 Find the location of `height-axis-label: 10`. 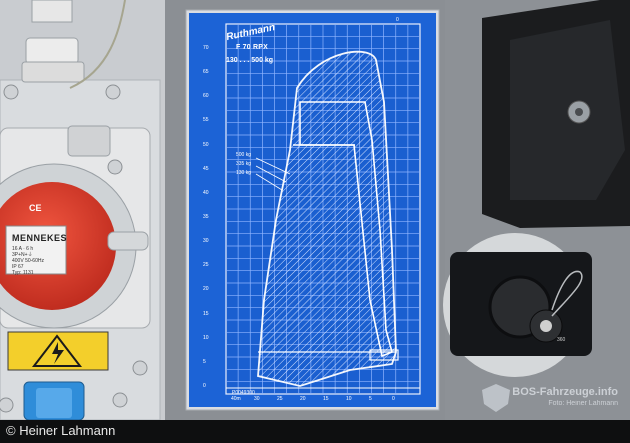

height-axis-label: 10 is located at coordinates (206, 337).